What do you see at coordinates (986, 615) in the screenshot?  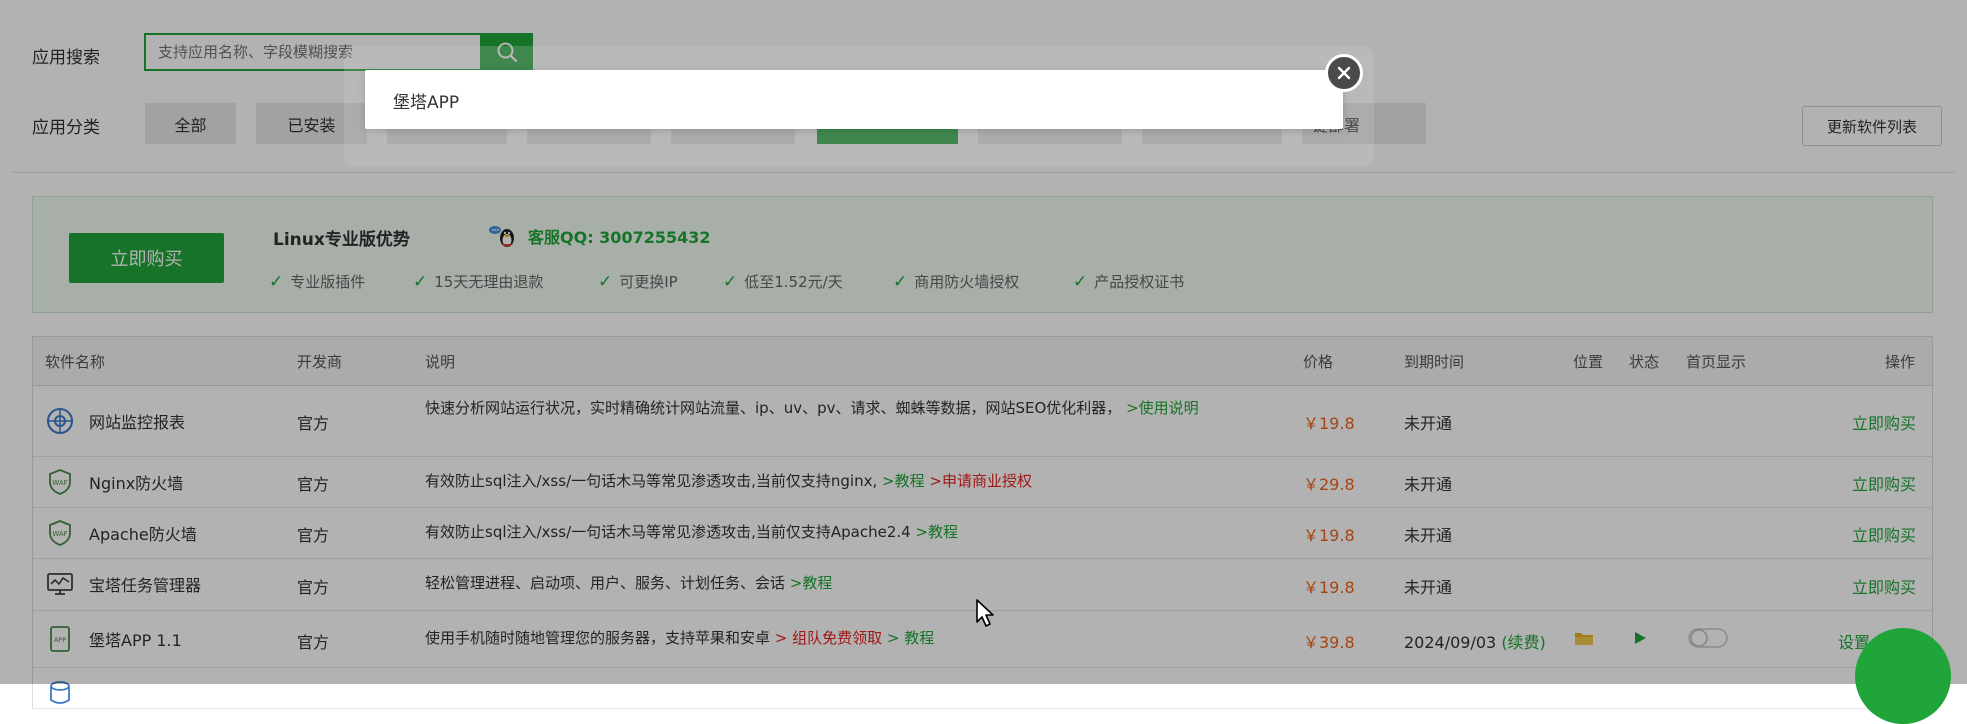 I see `mouse-cursor-icon` at bounding box center [986, 615].